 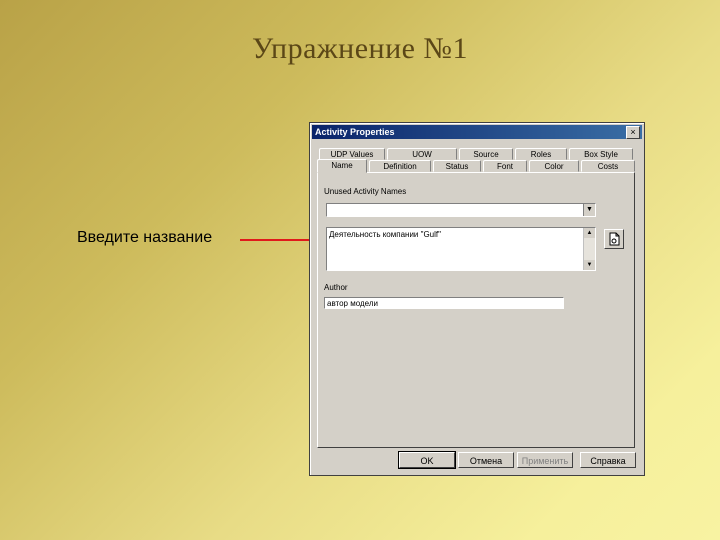 I want to click on name-scrollbar: ▲ ▼, so click(x=589, y=249).